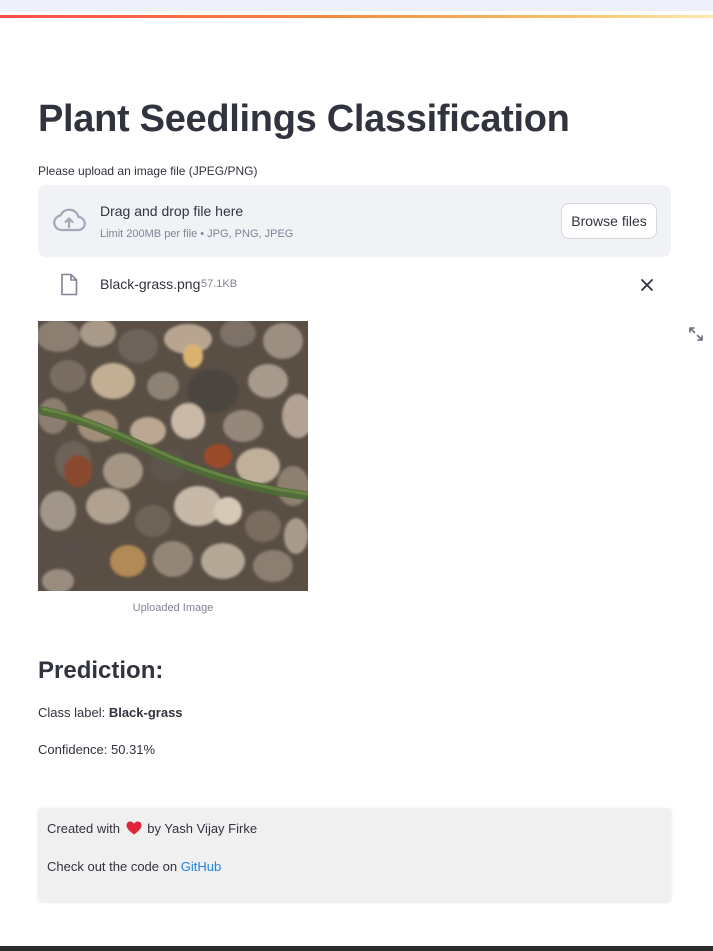  I want to click on created-prefix: Created with, so click(83, 828).